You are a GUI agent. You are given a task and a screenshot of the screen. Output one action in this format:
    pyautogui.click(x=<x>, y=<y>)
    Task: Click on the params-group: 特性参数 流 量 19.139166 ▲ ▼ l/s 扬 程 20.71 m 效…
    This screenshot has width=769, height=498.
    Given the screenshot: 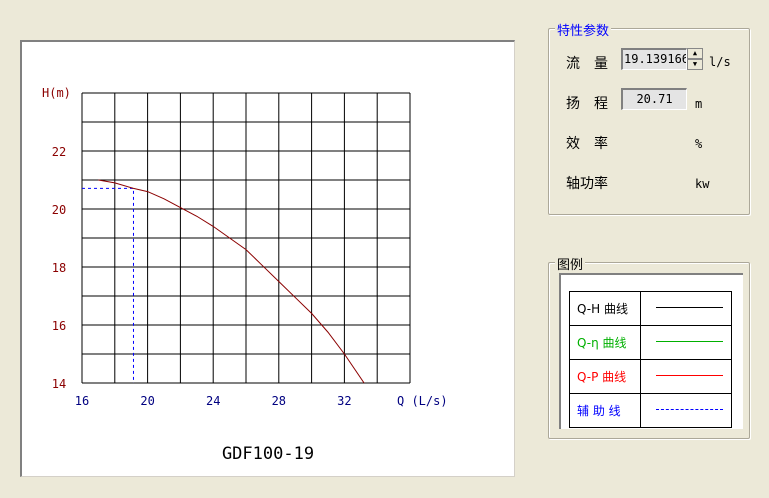 What is the action you would take?
    pyautogui.click(x=649, y=117)
    